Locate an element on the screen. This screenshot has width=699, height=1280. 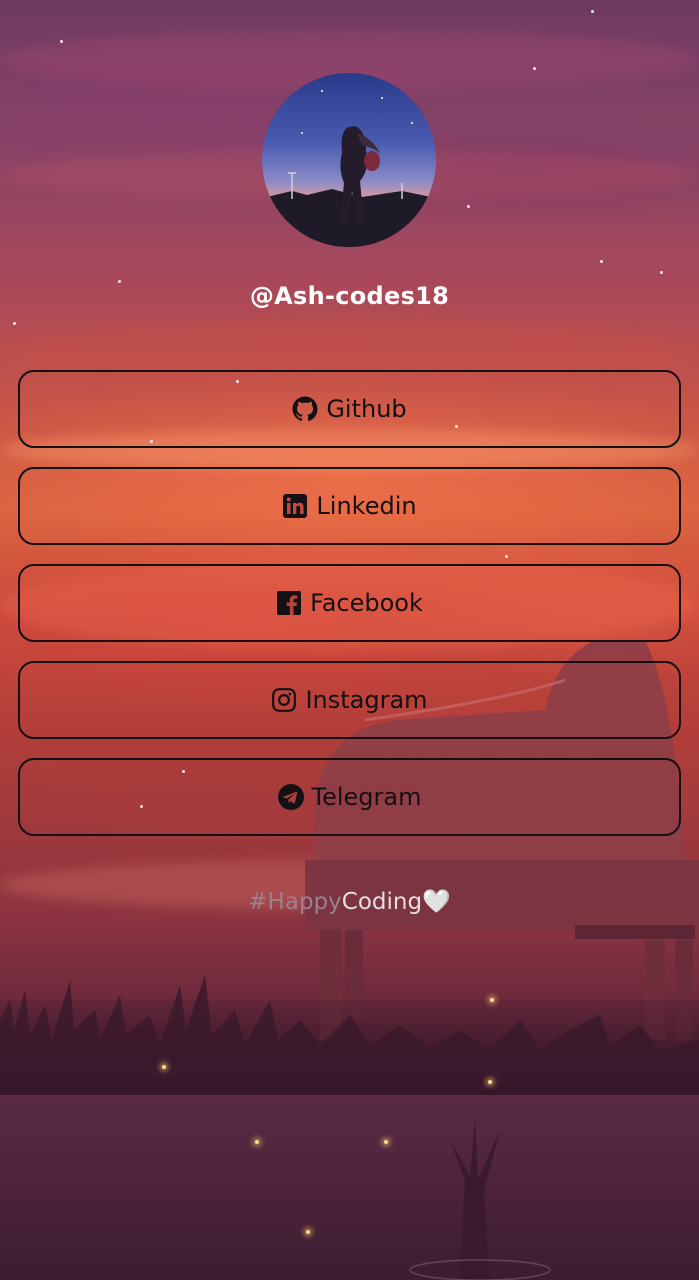
telegram-label: Telegram is located at coordinates (366, 797).